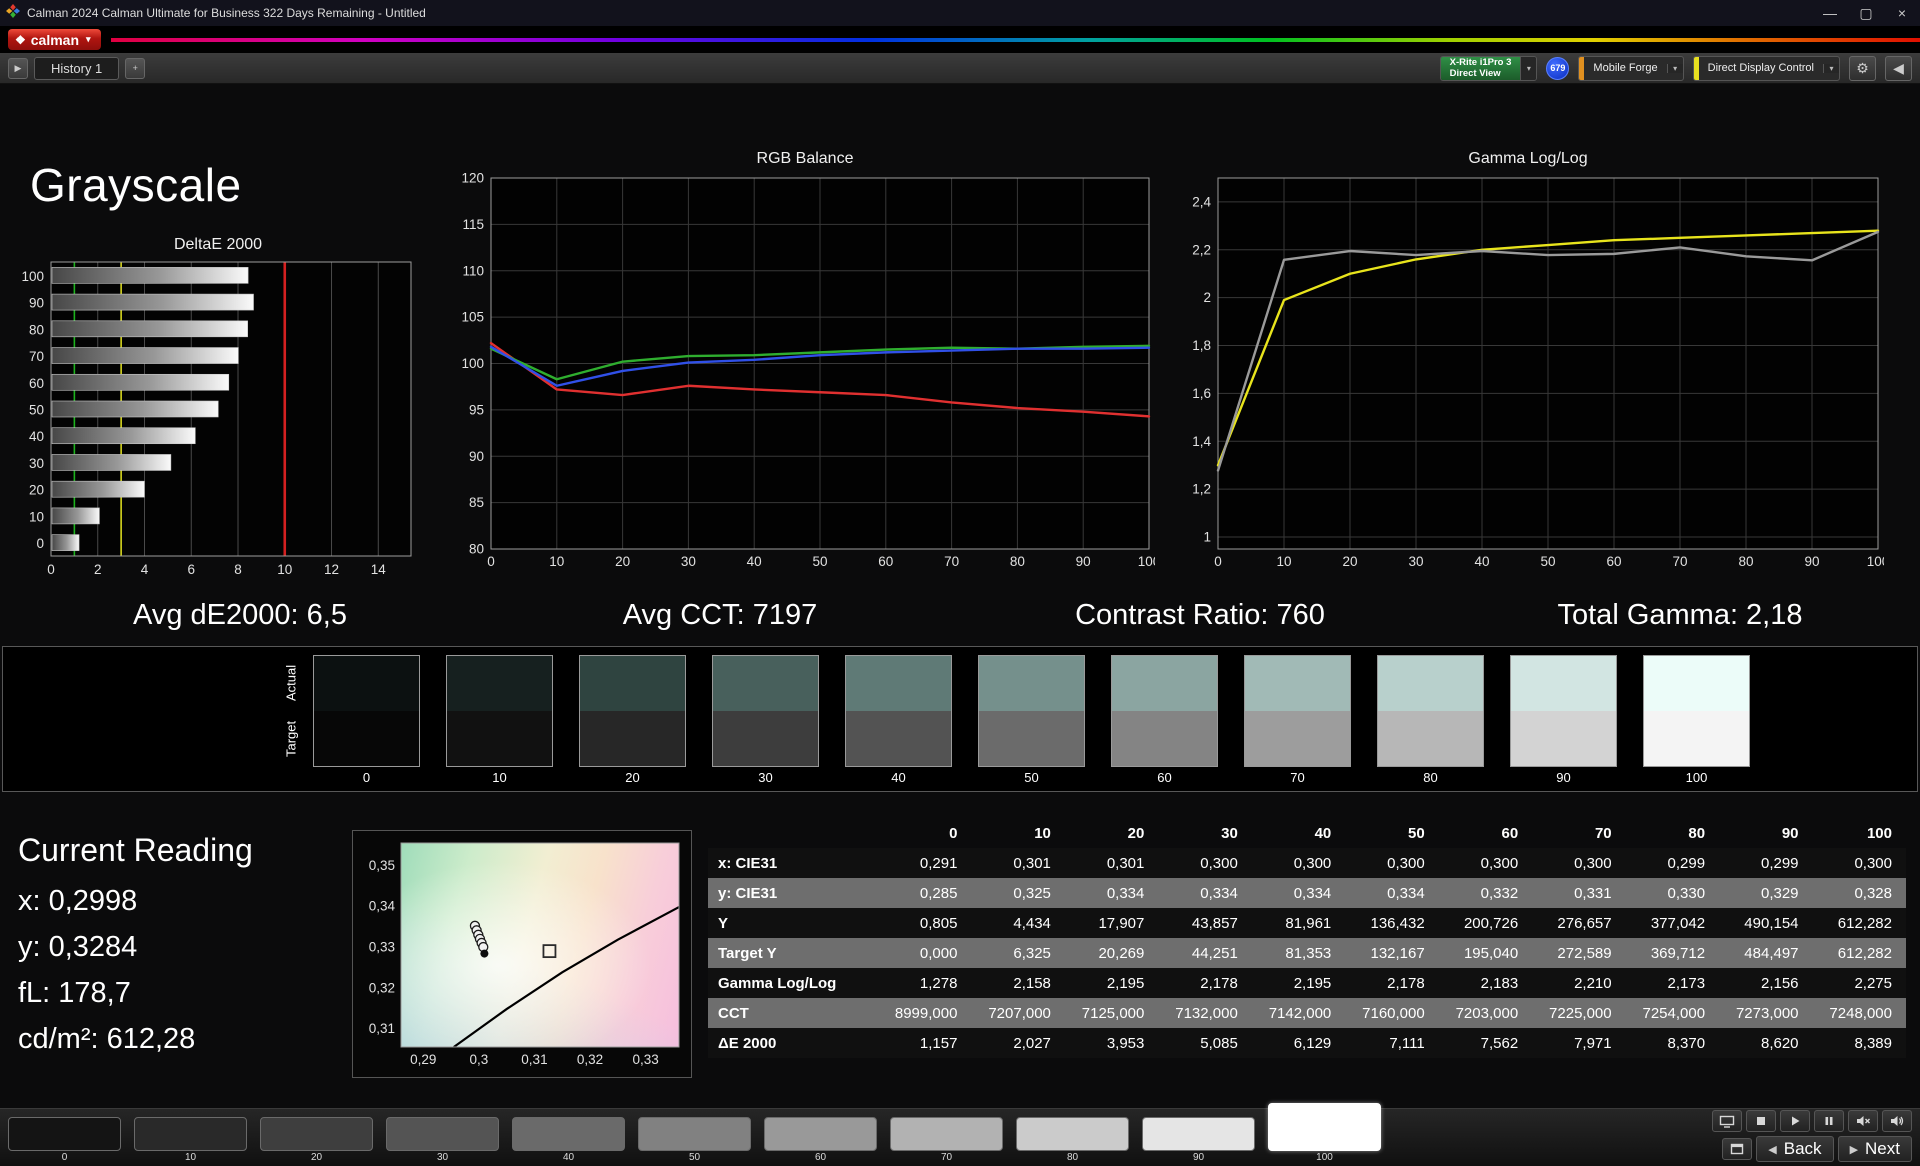 The width and height of the screenshot is (1920, 1166). I want to click on row-label: x: CIE31, so click(748, 863).